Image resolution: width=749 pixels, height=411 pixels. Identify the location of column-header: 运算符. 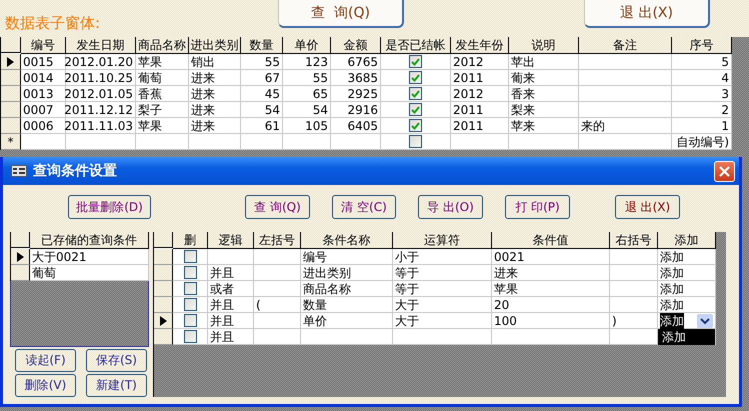
(442, 240).